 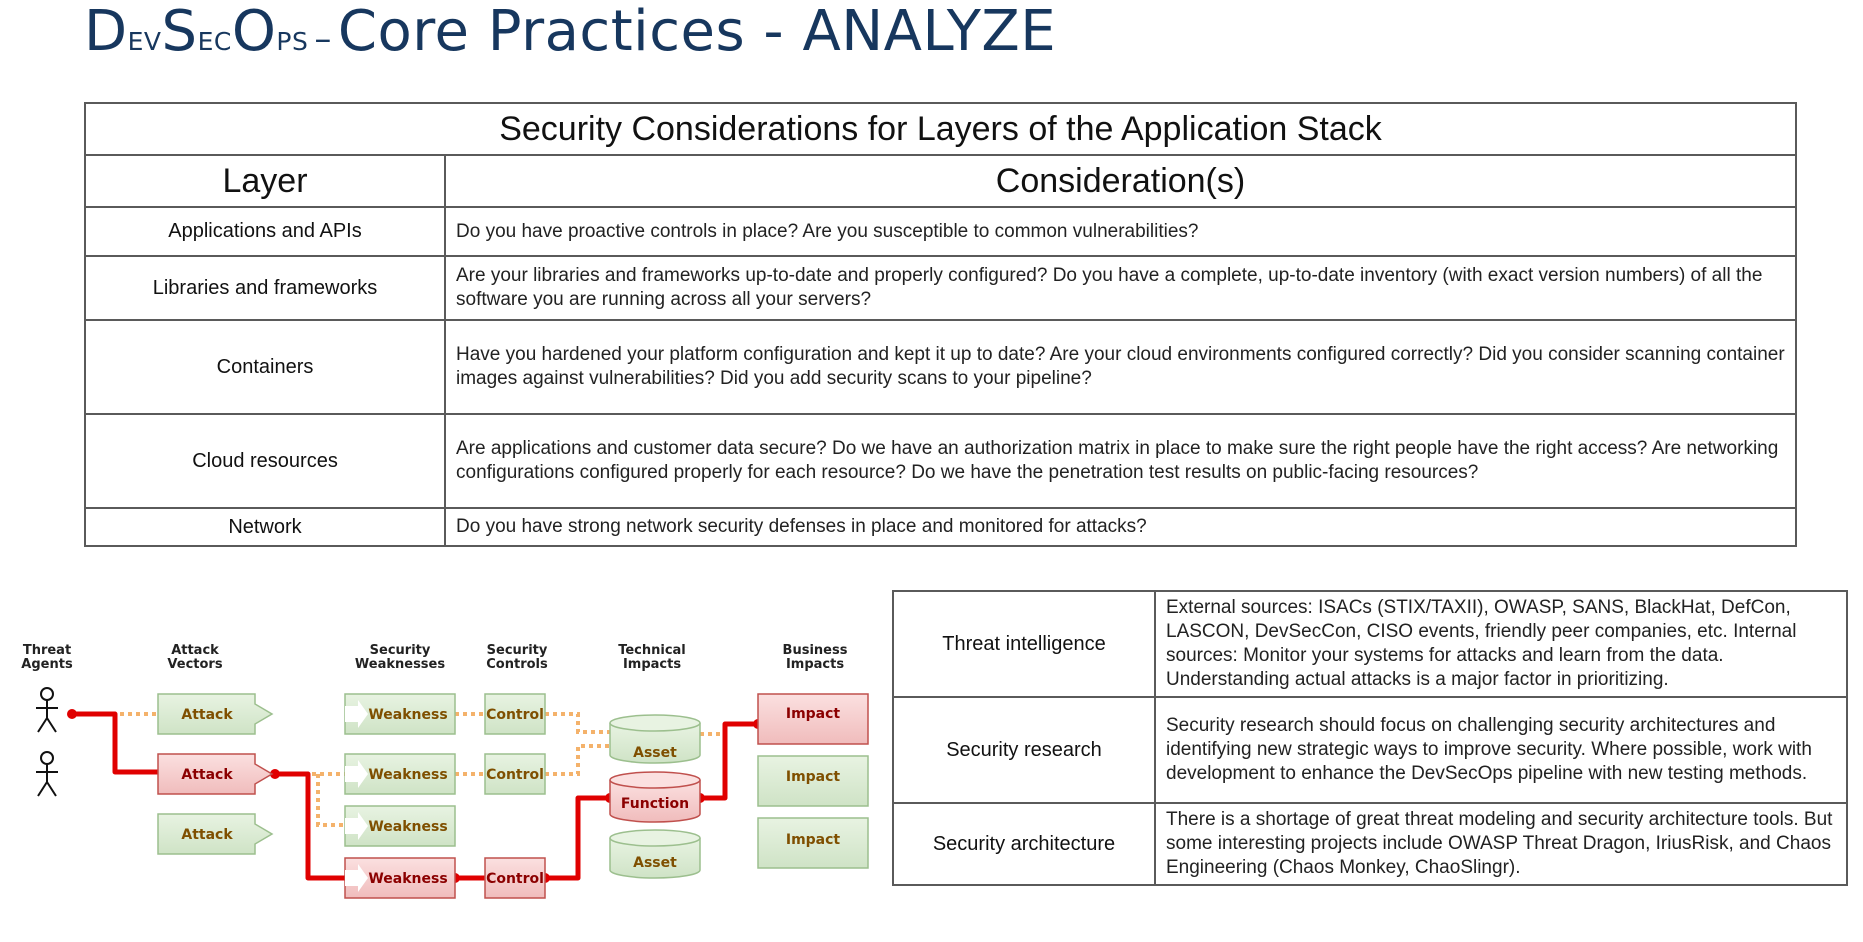 What do you see at coordinates (265, 461) in the screenshot?
I see `layer-cell: Cloud resources` at bounding box center [265, 461].